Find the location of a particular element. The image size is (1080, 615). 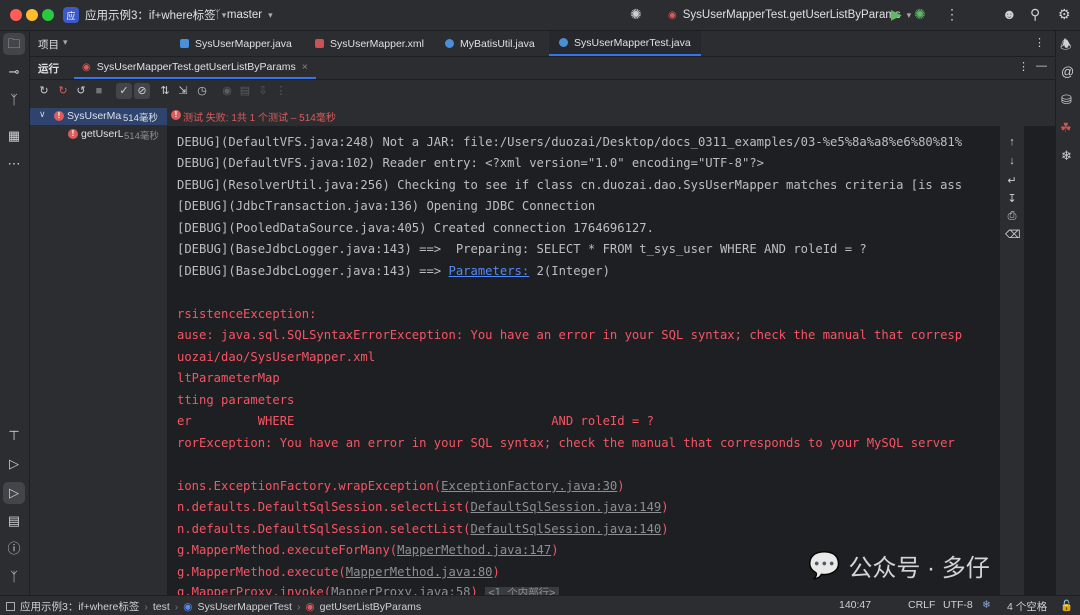

terminal-icon: ▤ is located at coordinates (14, 521).